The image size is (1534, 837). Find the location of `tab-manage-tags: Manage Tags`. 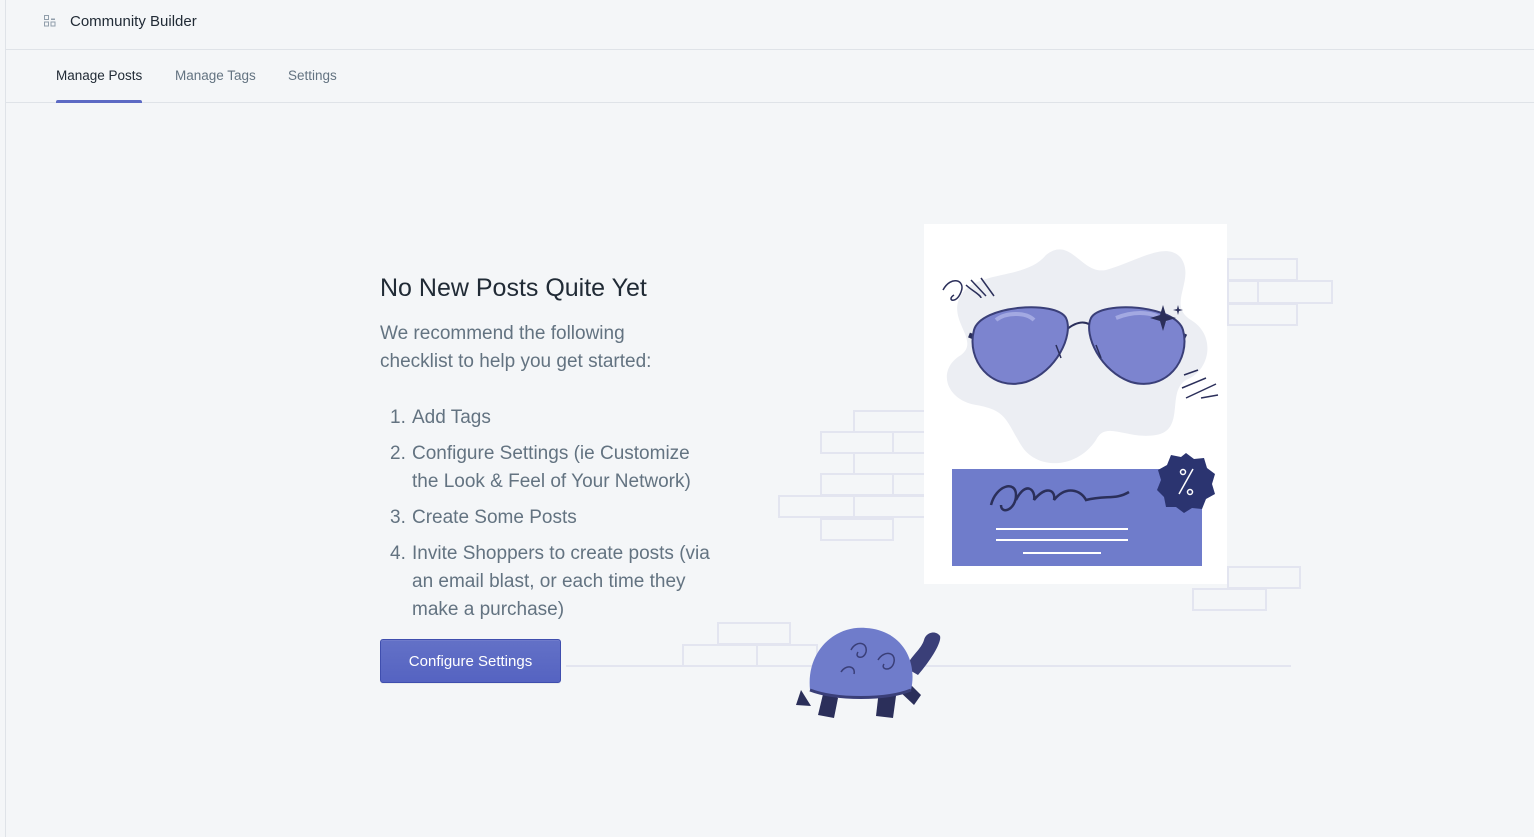

tab-manage-tags: Manage Tags is located at coordinates (215, 76).